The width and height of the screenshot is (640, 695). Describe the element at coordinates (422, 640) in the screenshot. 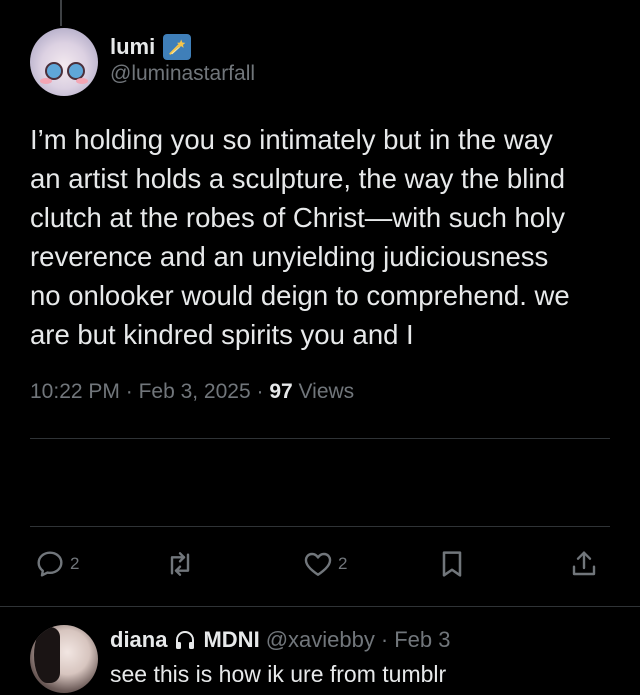

I see `reply-date: Feb 3` at that location.